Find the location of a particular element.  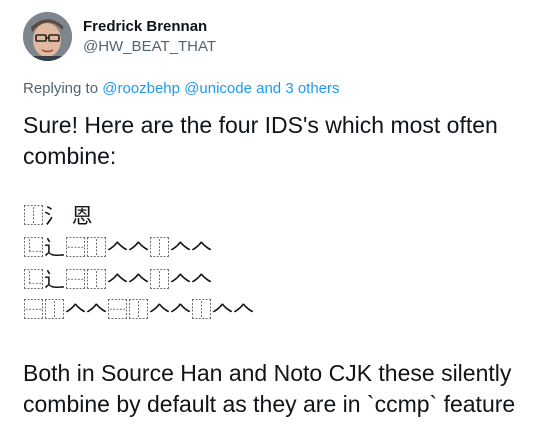

author-handle: @HW_BEAT_THAT is located at coordinates (149, 46).